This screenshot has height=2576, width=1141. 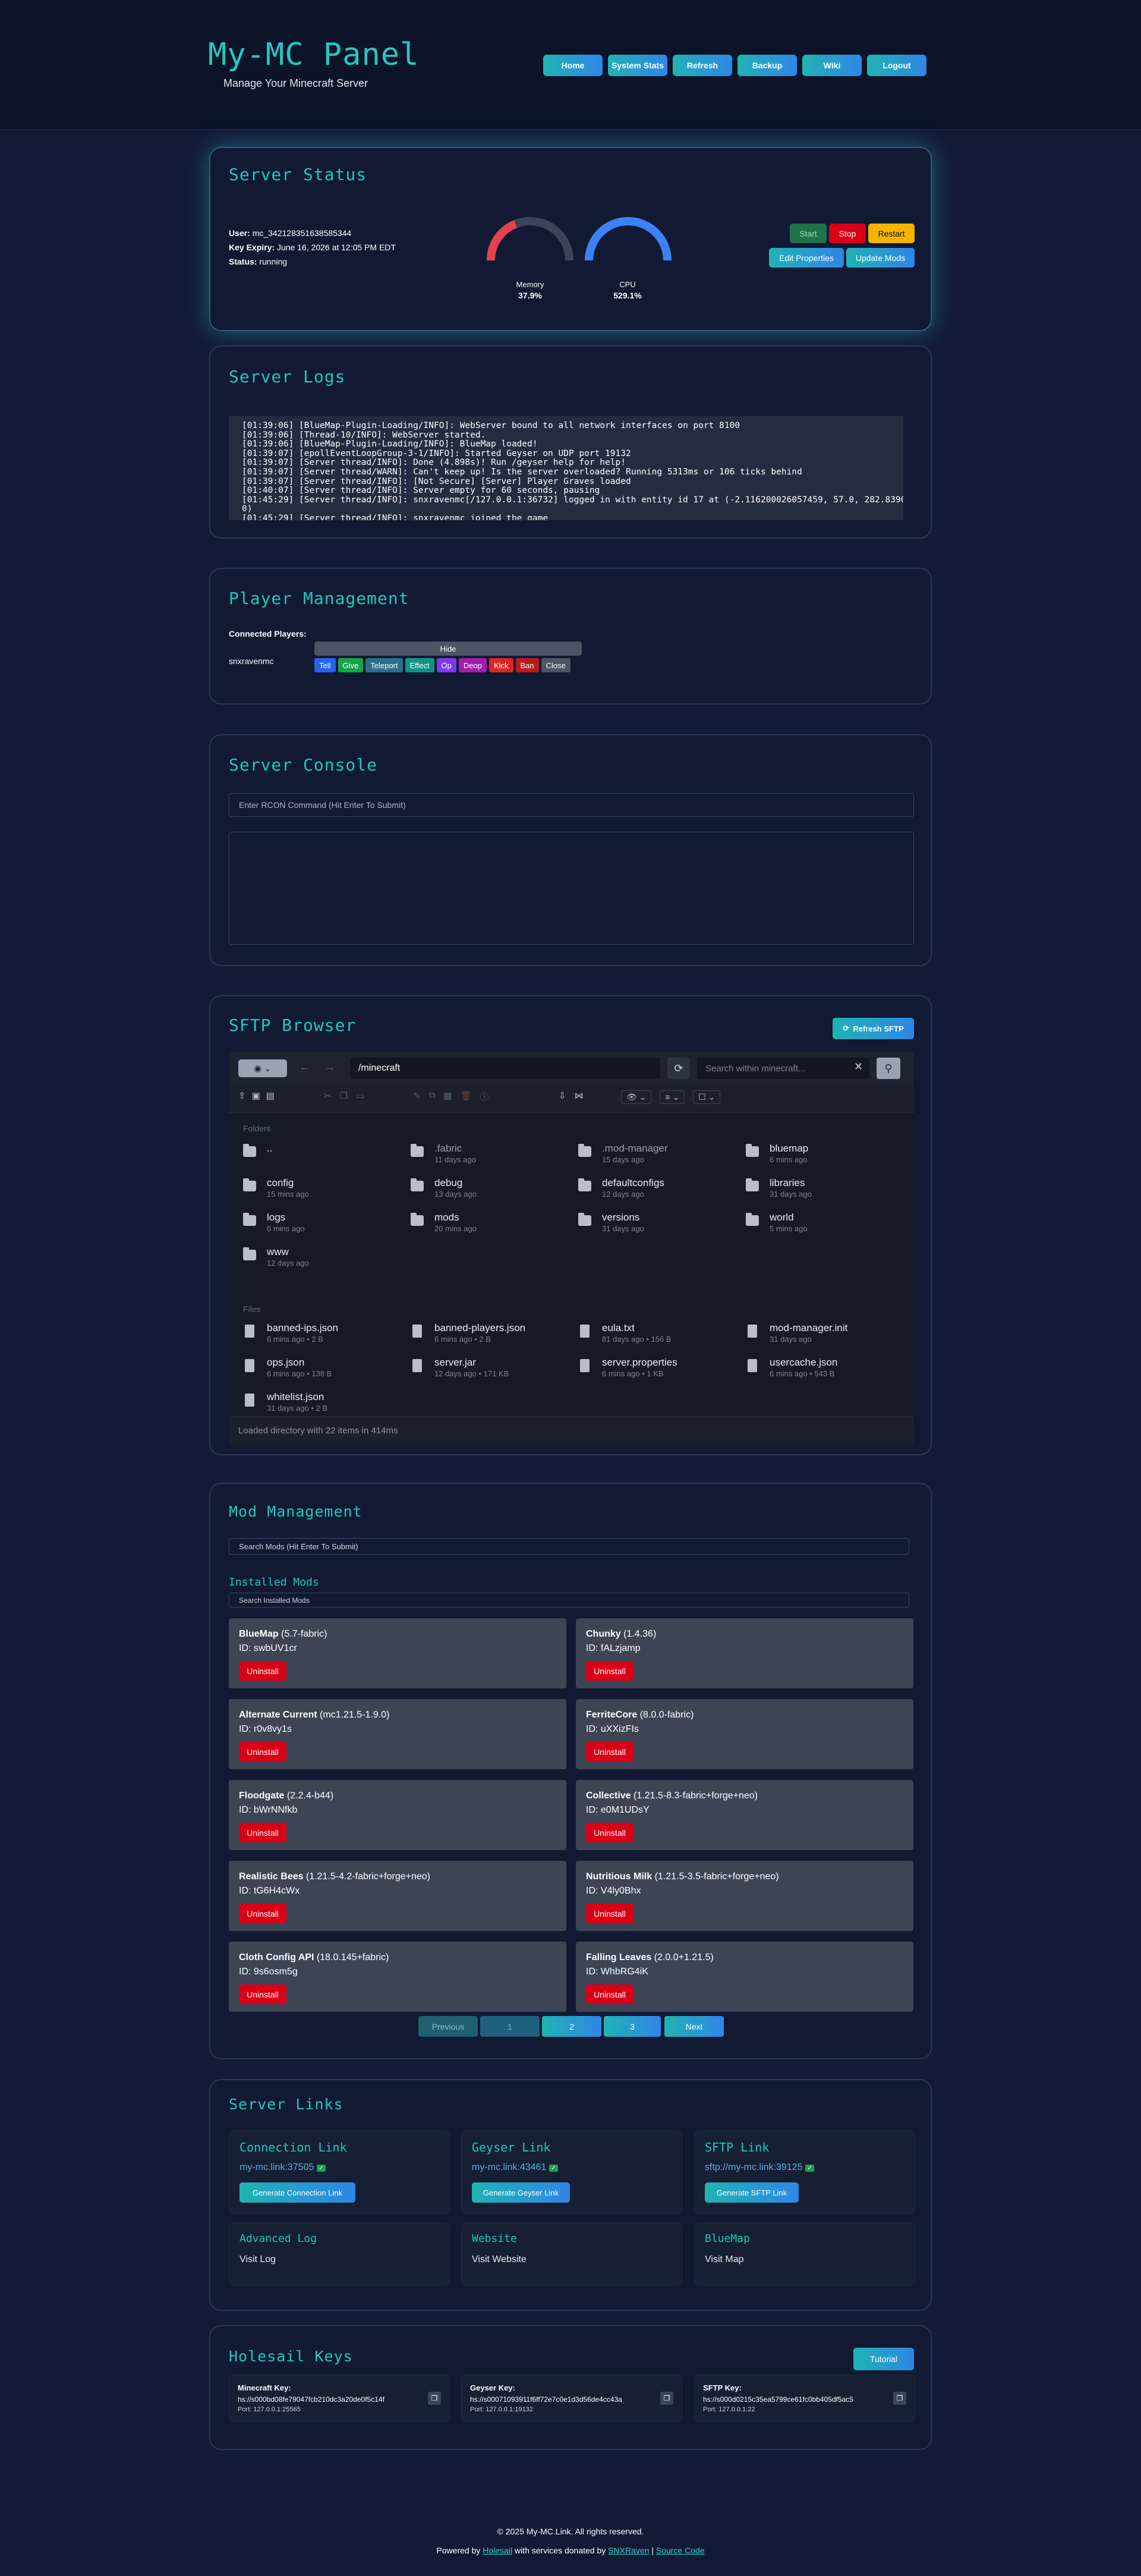 What do you see at coordinates (702, 65) in the screenshot?
I see `nav-refresh-button: Refresh` at bounding box center [702, 65].